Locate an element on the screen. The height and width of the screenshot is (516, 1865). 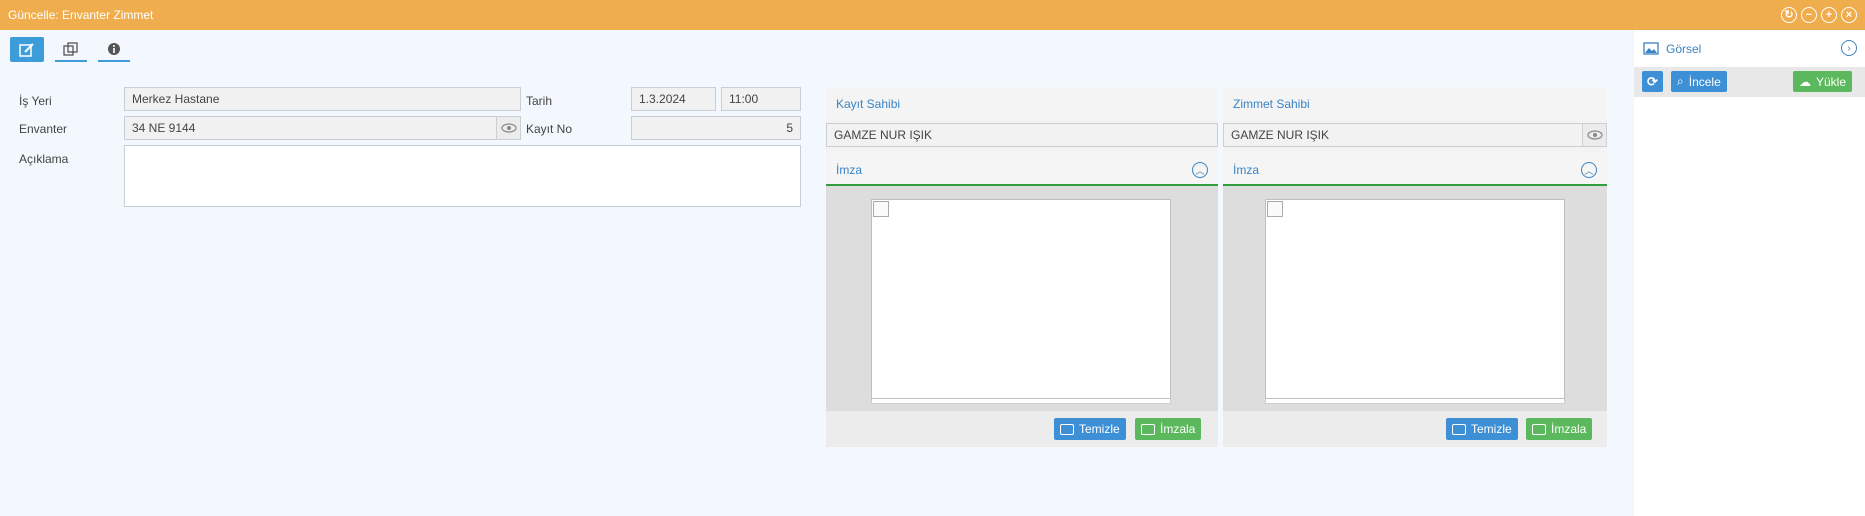
kayit-sahibi-sign-label: İmzala is located at coordinates (1178, 429).